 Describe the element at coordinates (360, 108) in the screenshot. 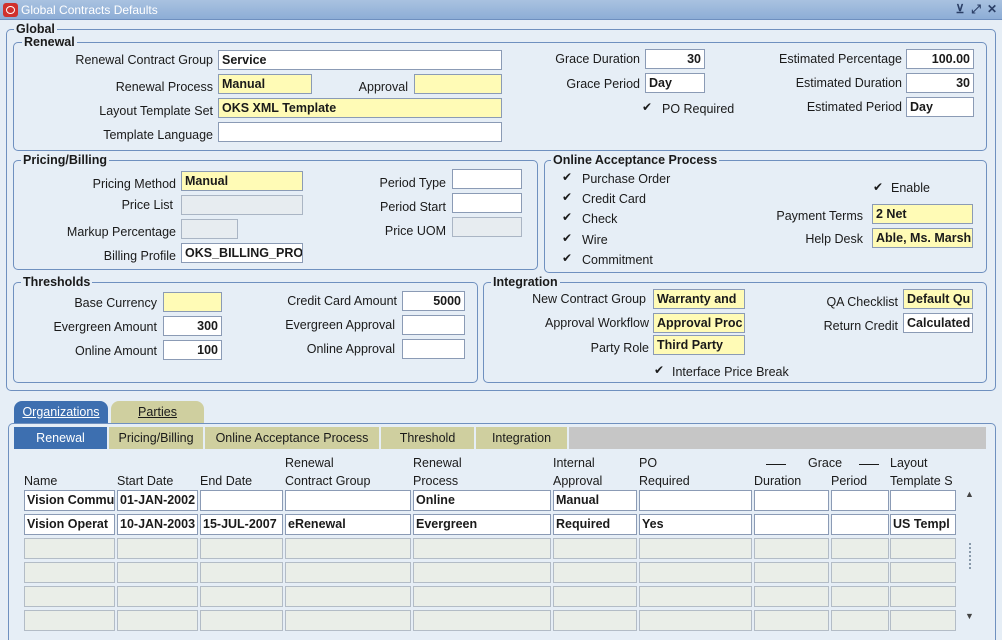

I see `layout-template-field: OKS XML Template` at that location.